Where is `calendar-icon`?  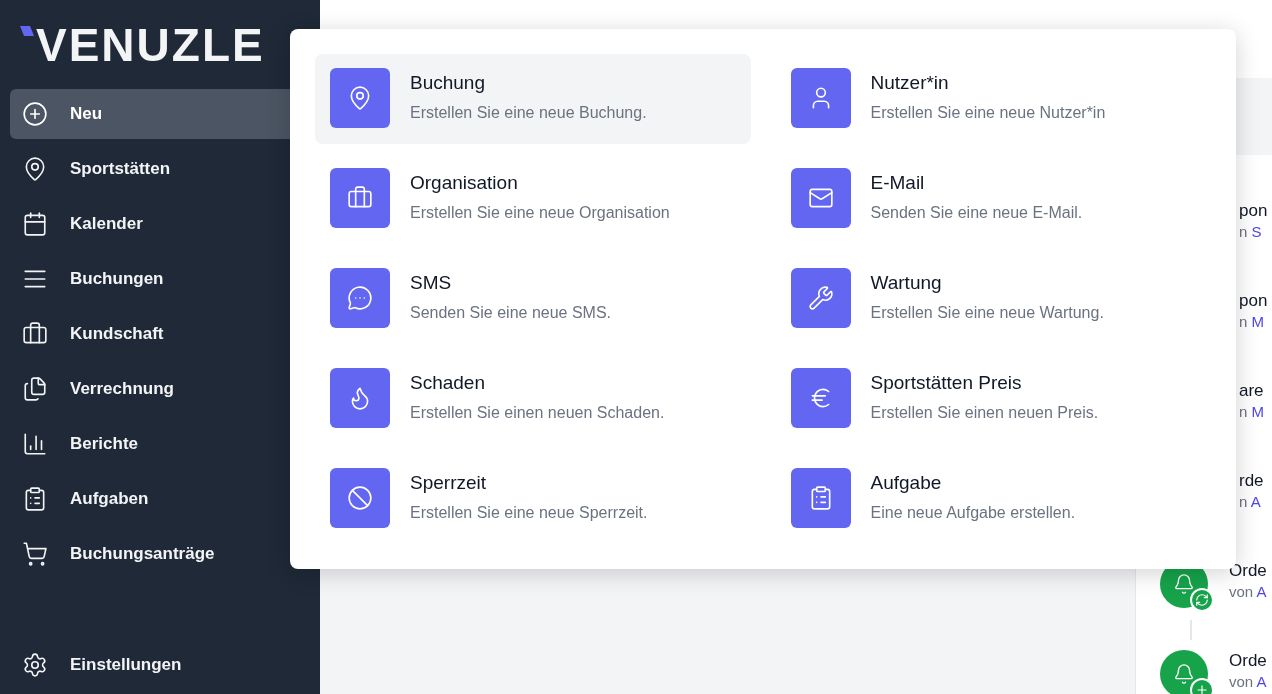 calendar-icon is located at coordinates (35, 224).